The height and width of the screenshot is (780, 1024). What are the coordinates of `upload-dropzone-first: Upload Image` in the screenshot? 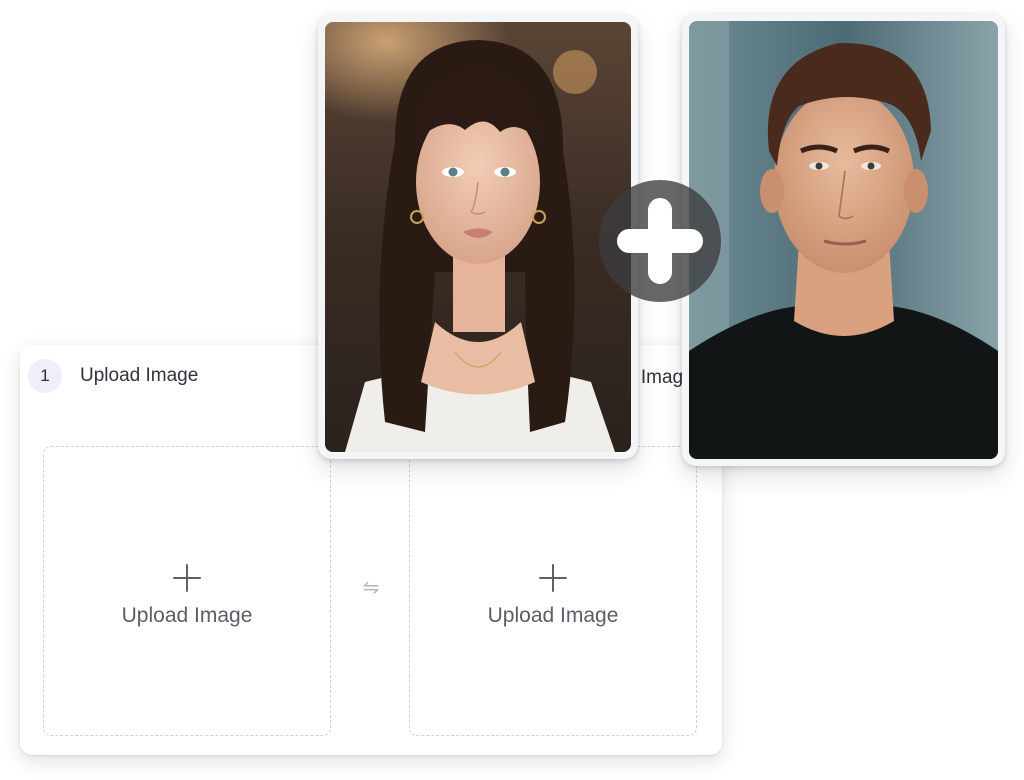 It's located at (187, 591).